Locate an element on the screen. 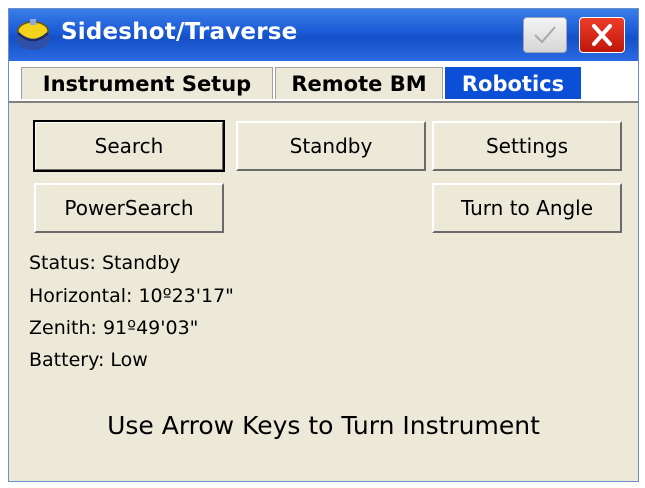  zenith-angle-text: Zenith: 91º49'03" is located at coordinates (114, 328).